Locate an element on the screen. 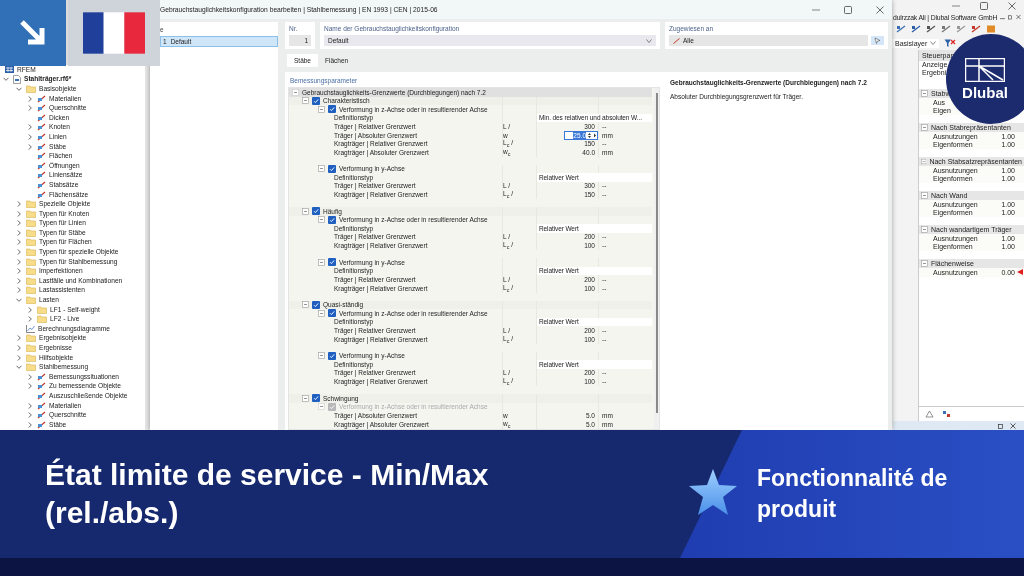  support-icon is located at coordinates (976, 29).